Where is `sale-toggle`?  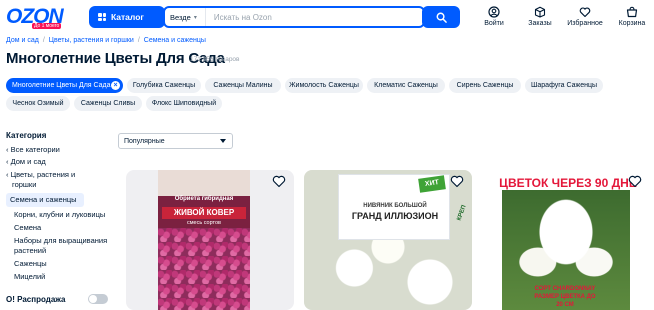 sale-toggle is located at coordinates (98, 299).